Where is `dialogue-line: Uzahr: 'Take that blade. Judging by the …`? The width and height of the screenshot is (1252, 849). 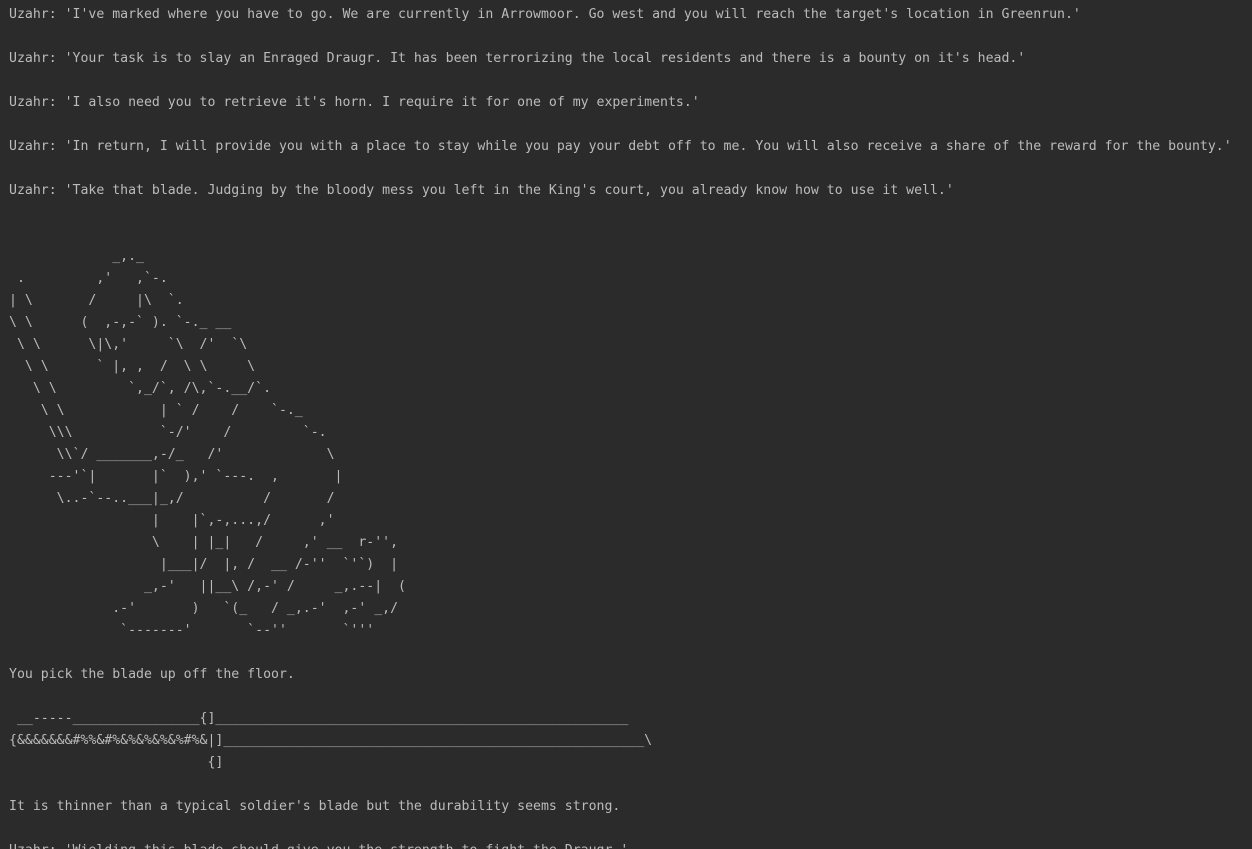
dialogue-line: Uzahr: 'Take that blade. Judging by the … is located at coordinates (481, 190).